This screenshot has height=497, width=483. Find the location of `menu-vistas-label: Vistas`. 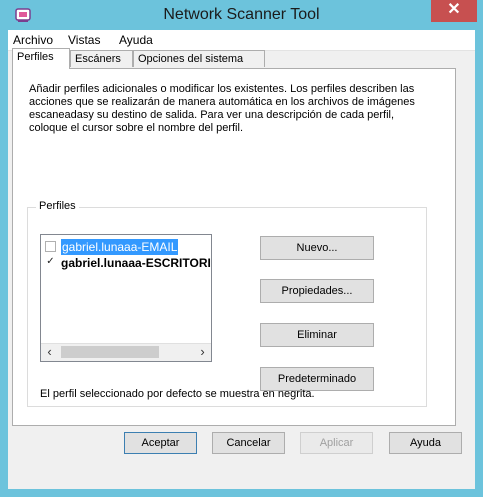

menu-vistas-label: Vistas is located at coordinates (84, 40).